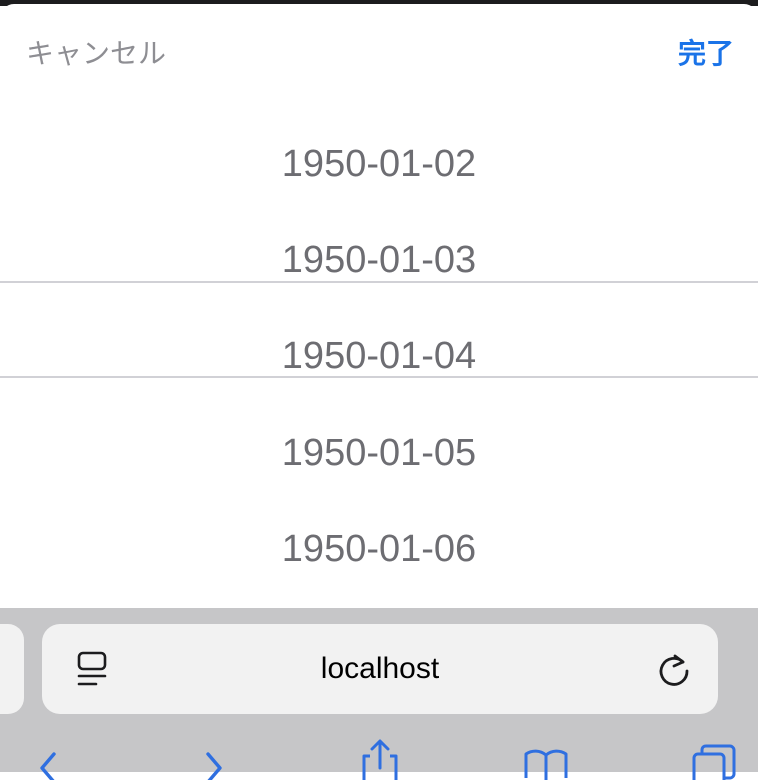  I want to click on address-text: localhost, so click(380, 669).